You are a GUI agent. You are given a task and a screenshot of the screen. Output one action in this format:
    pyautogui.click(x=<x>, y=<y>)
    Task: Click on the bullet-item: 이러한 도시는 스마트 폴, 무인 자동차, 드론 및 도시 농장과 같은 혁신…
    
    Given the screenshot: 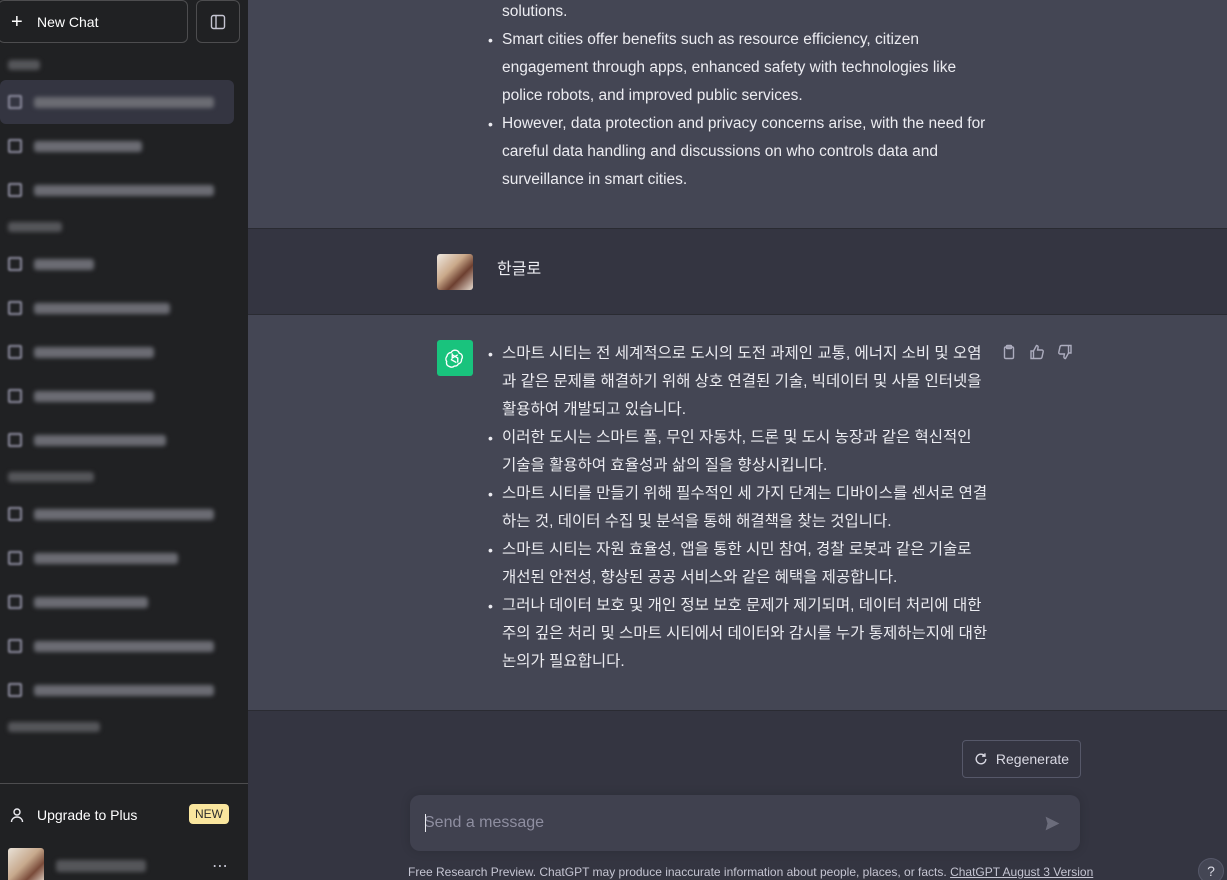 What is the action you would take?
    pyautogui.click(x=738, y=452)
    